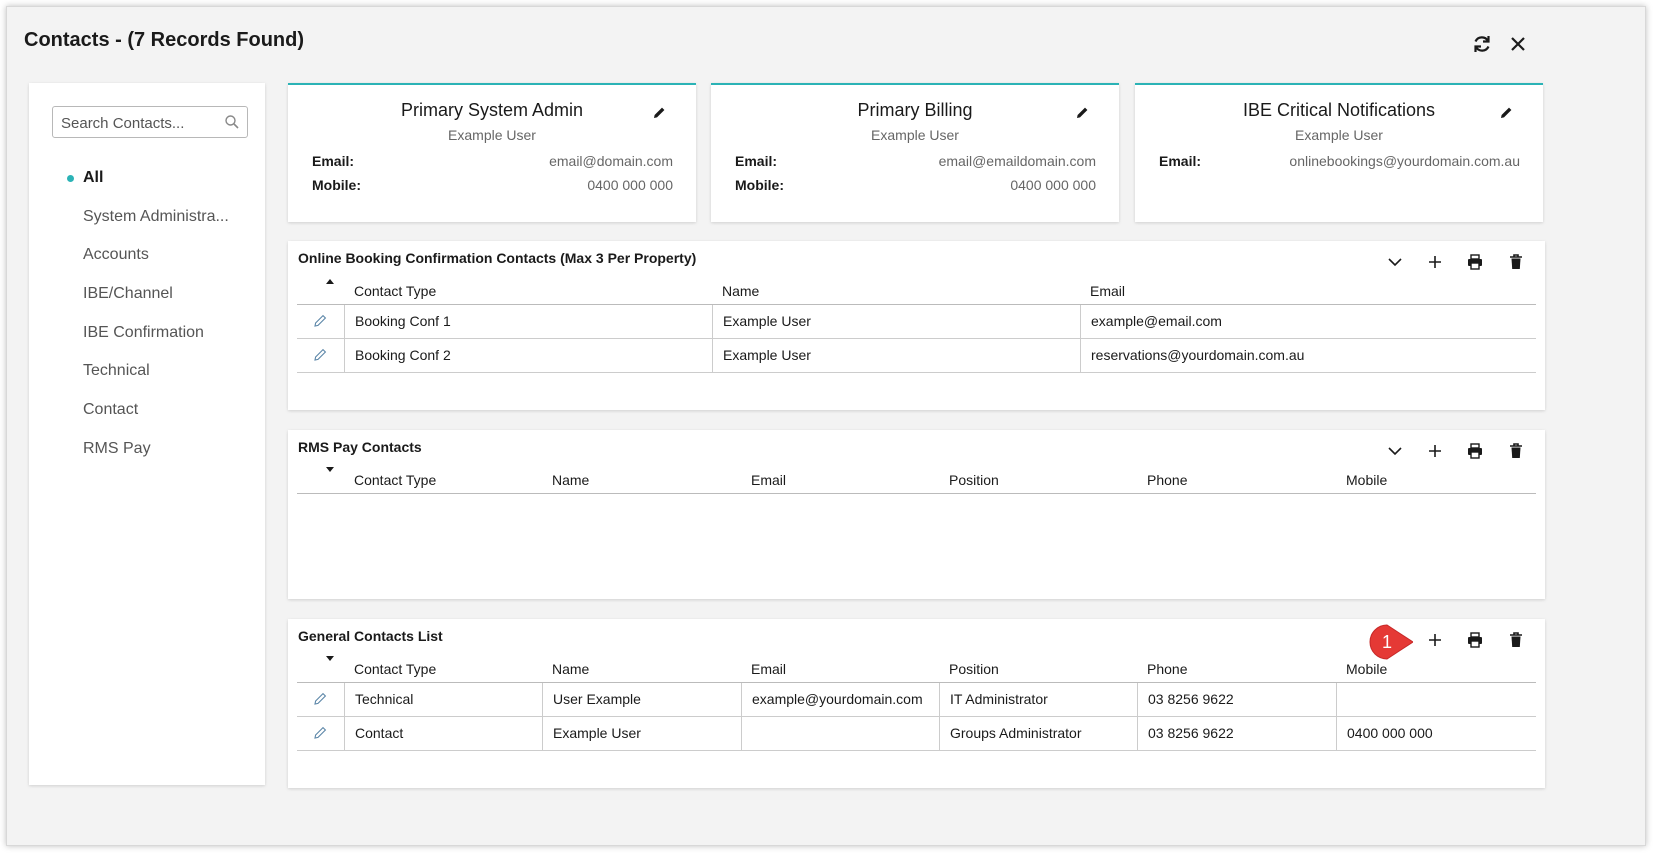 The width and height of the screenshot is (1660, 856). Describe the element at coordinates (443, 699) in the screenshot. I see `cell-contact-type: Technical` at that location.